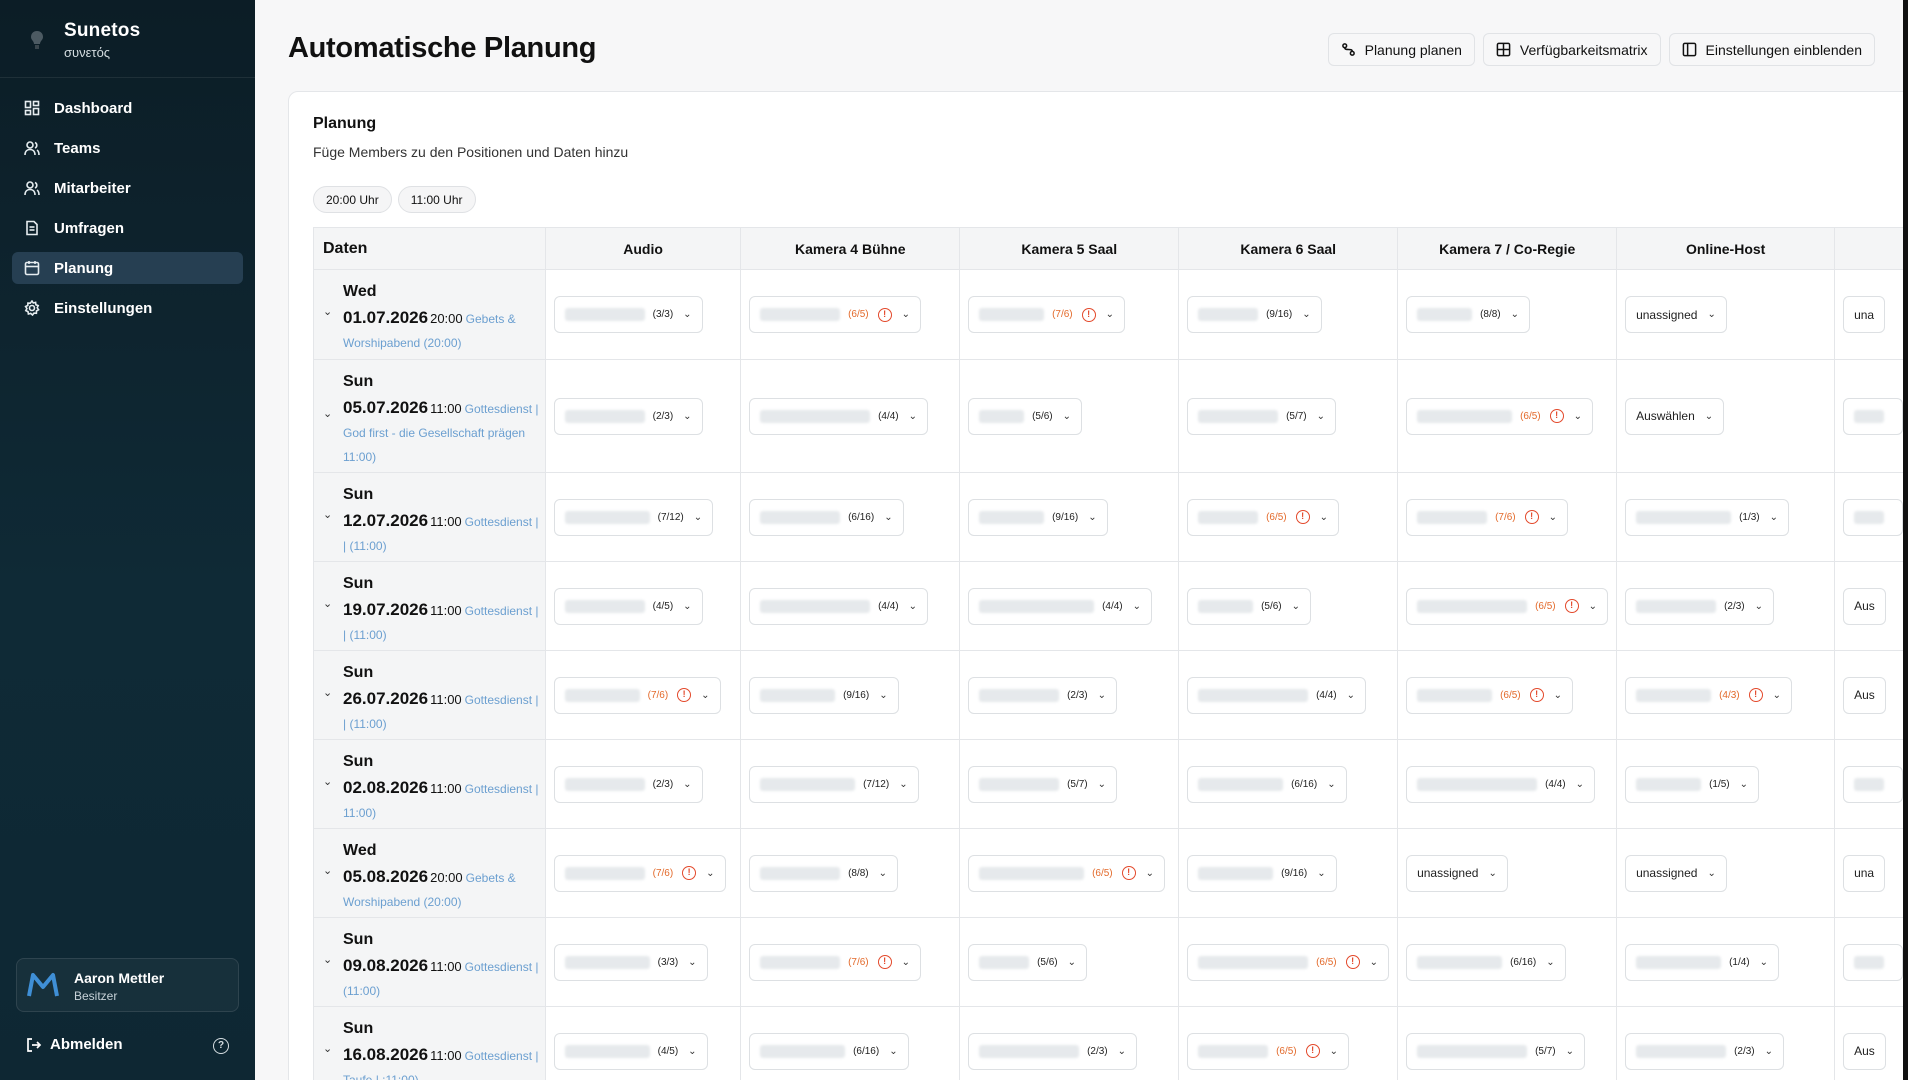 Image resolution: width=1908 pixels, height=1080 pixels. I want to click on assignment-cell: (4/4) ⌄, so click(1289, 695).